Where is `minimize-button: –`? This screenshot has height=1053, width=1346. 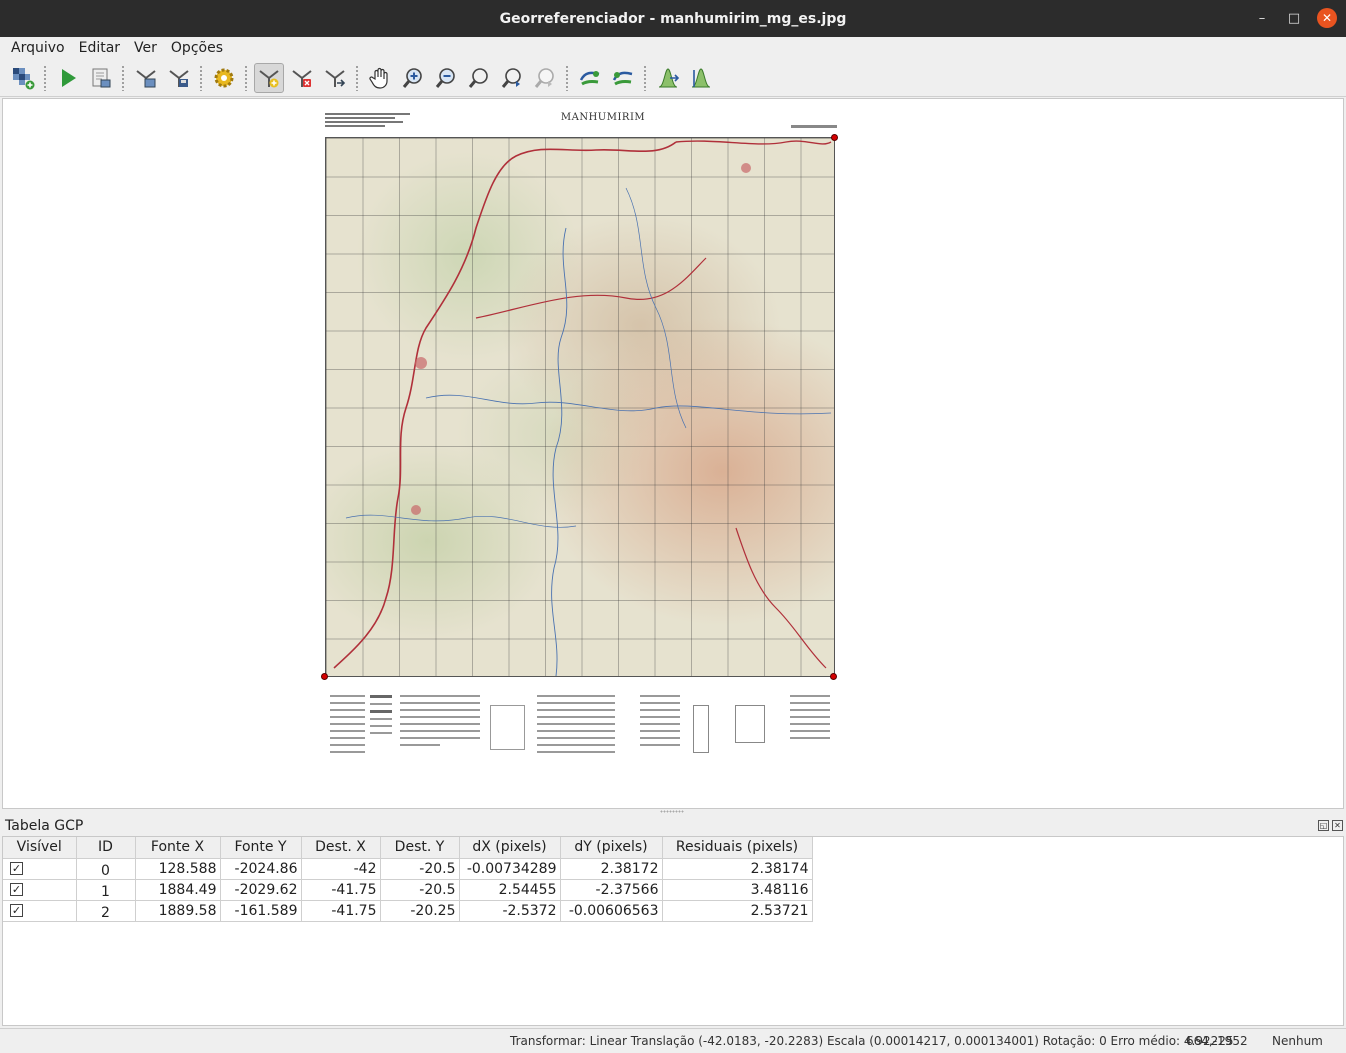
minimize-button: – is located at coordinates (1262, 18).